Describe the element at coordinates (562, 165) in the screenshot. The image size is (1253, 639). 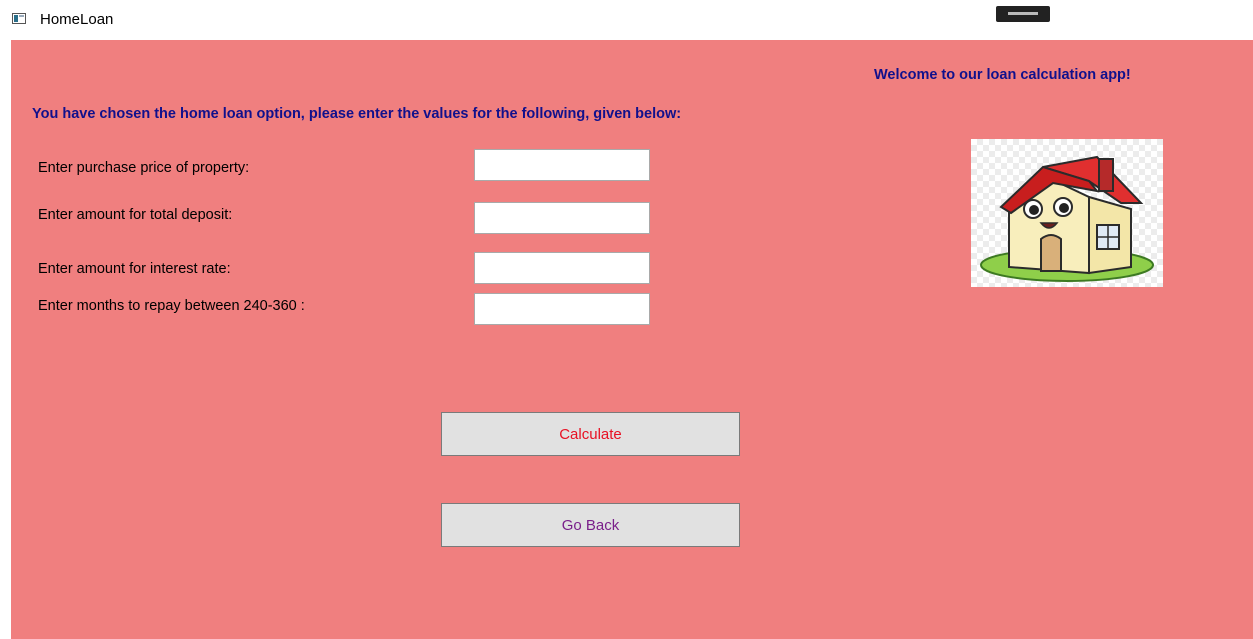
I see `purchase-price-input` at that location.